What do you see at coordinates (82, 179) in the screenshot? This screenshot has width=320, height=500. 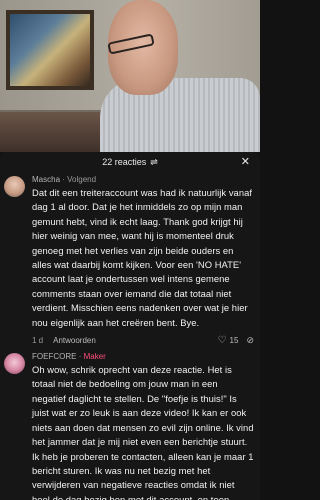 I see `author-tag: Volgend` at bounding box center [82, 179].